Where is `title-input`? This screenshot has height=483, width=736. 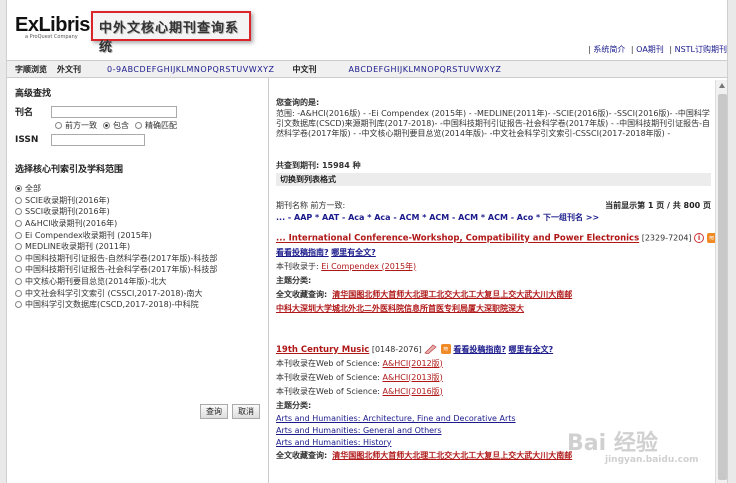
title-input is located at coordinates (114, 111).